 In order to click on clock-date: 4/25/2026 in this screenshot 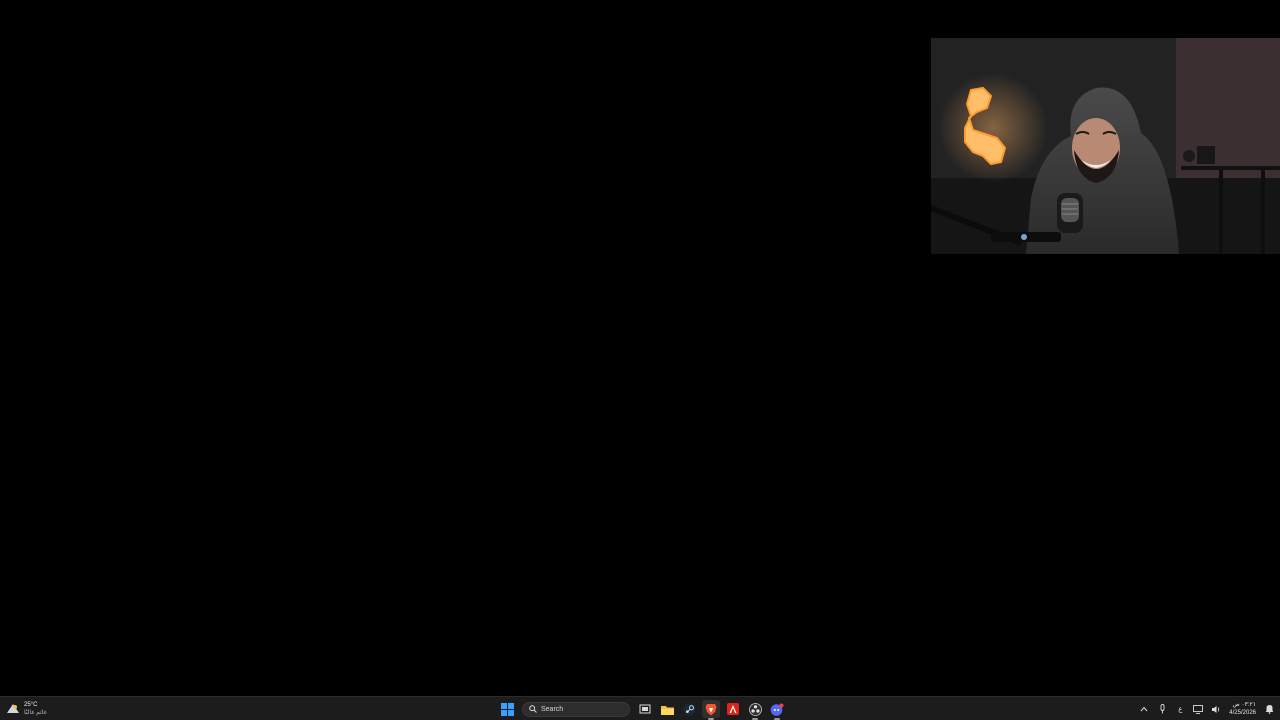, I will do `click(1242, 713)`.